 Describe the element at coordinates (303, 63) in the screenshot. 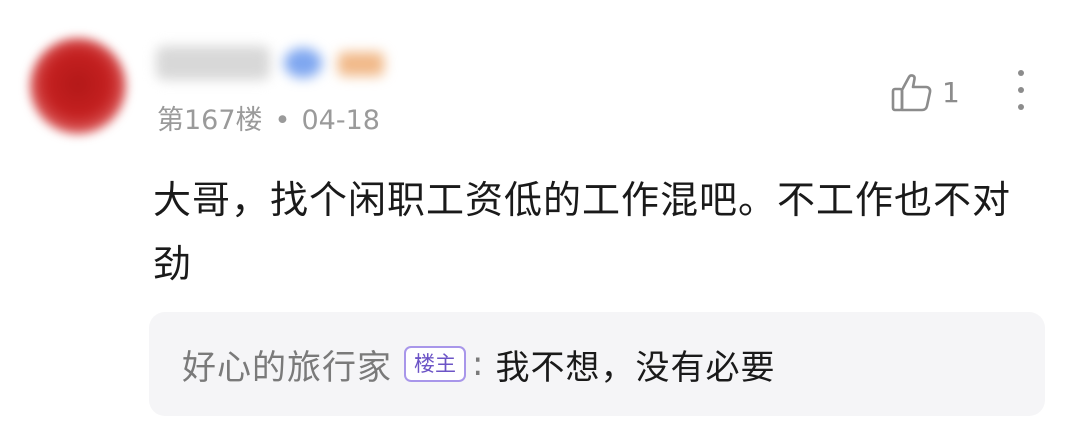

I see `user-badge-blurred` at that location.